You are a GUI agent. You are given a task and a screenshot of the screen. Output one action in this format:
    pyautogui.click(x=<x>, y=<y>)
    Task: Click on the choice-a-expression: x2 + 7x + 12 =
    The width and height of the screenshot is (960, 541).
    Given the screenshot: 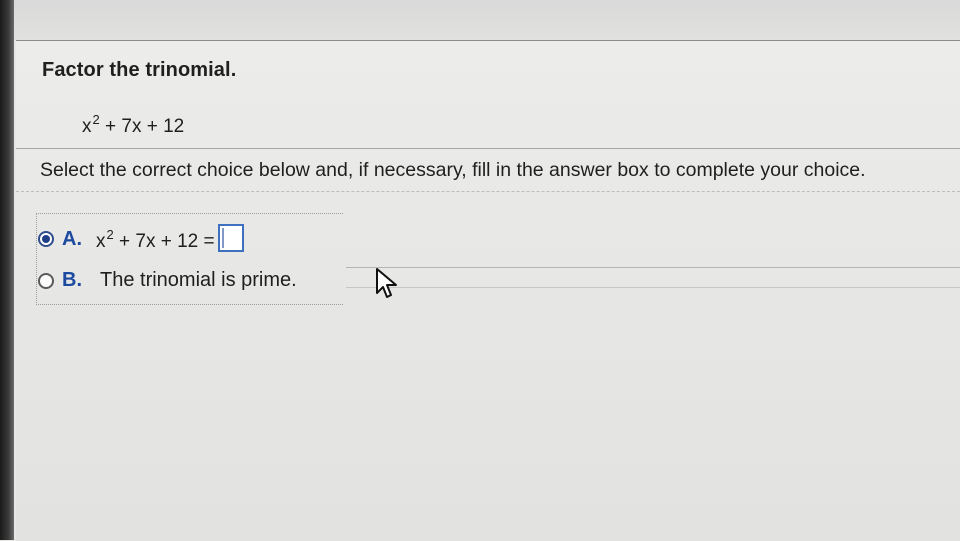 What is the action you would take?
    pyautogui.click(x=155, y=240)
    